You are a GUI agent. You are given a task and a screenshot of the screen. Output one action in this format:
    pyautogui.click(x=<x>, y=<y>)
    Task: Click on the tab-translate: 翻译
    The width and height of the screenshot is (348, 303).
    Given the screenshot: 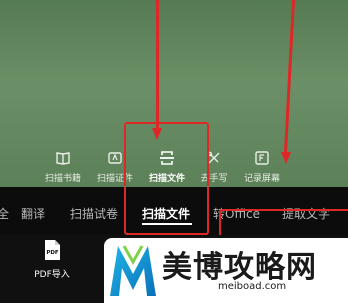 What is the action you would take?
    pyautogui.click(x=33, y=213)
    